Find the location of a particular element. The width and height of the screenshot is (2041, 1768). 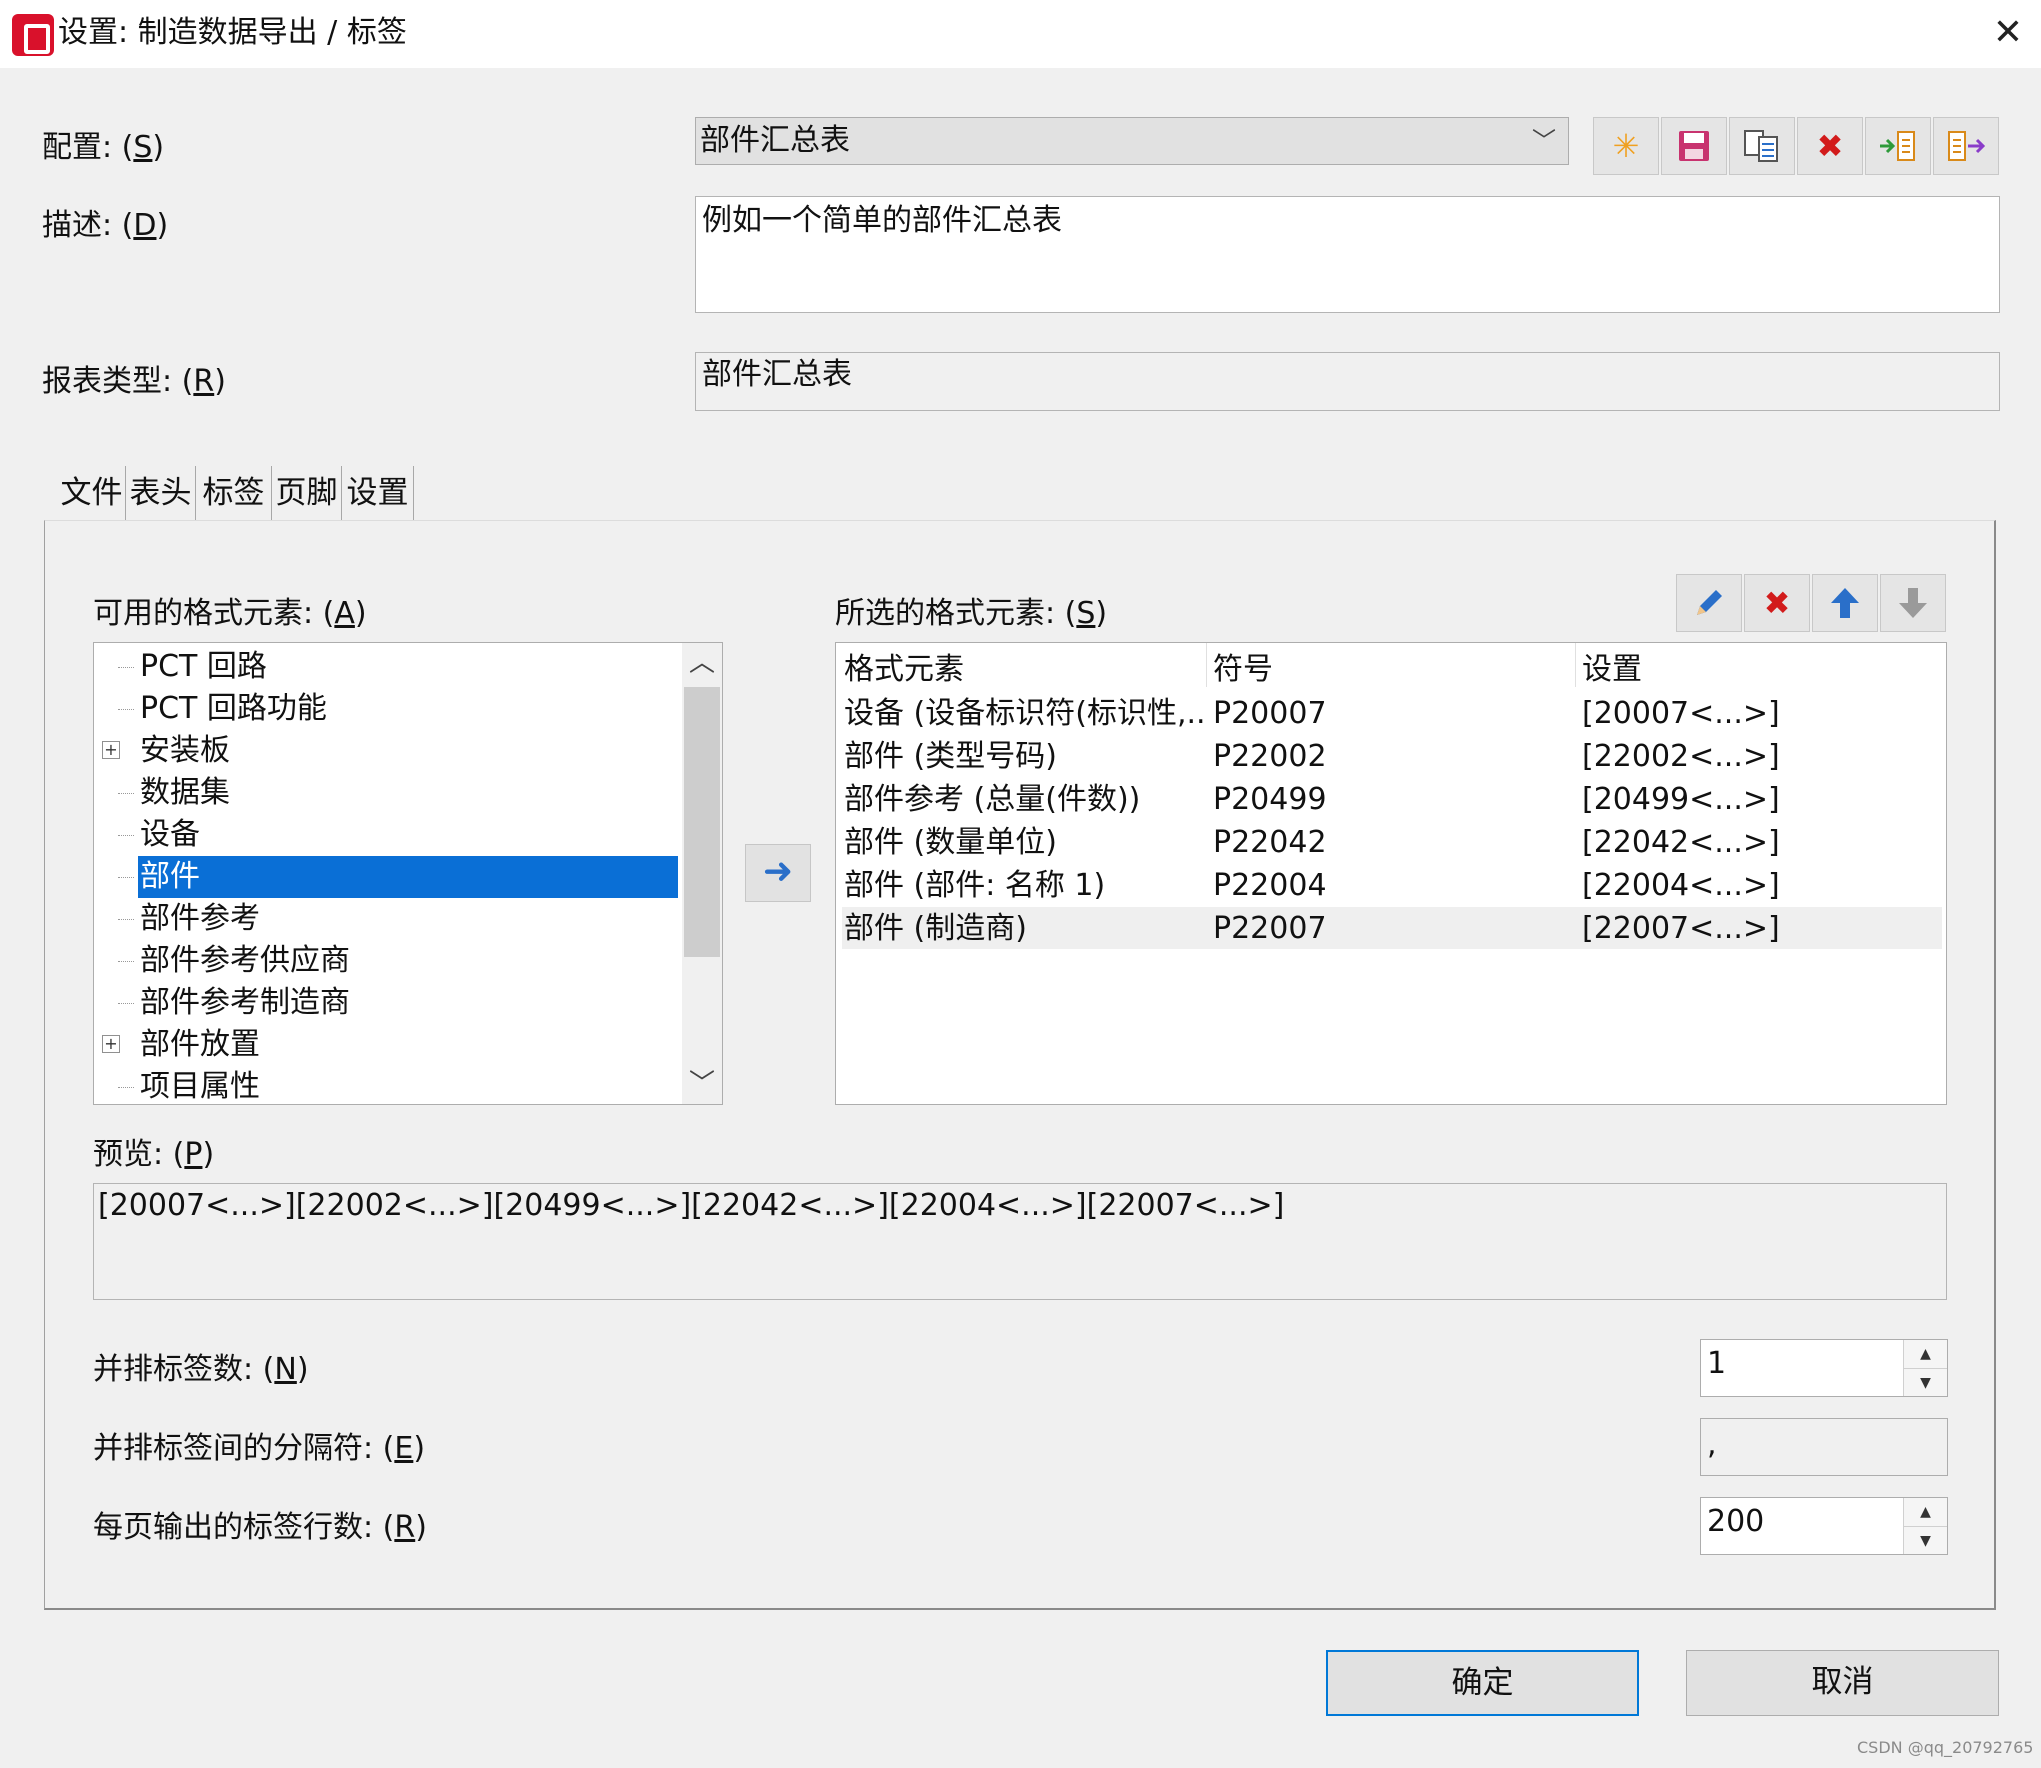

tree-item-part-reference-supplier: 部件参考供应商 is located at coordinates (244, 961).